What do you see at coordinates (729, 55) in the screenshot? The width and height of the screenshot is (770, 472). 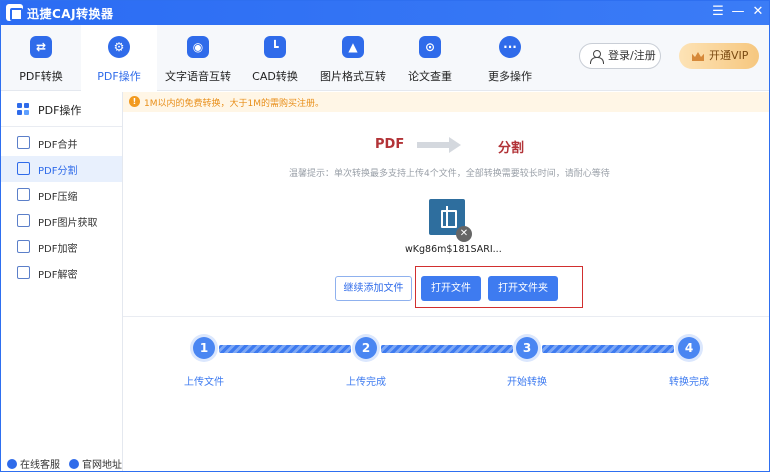 I see `vip-label: 开通VIP` at bounding box center [729, 55].